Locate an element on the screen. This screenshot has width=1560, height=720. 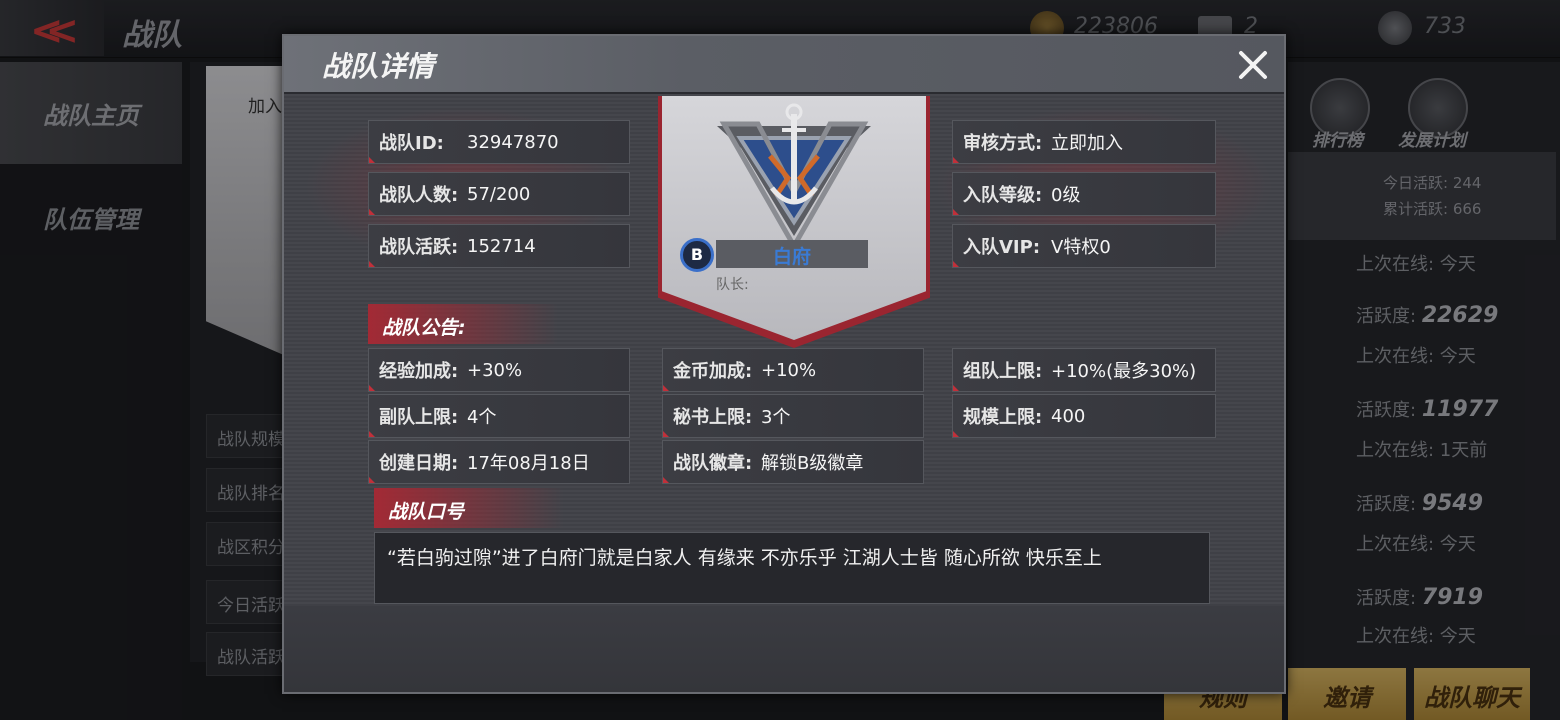
notice-heading: 战队公告: is located at coordinates (463, 324).